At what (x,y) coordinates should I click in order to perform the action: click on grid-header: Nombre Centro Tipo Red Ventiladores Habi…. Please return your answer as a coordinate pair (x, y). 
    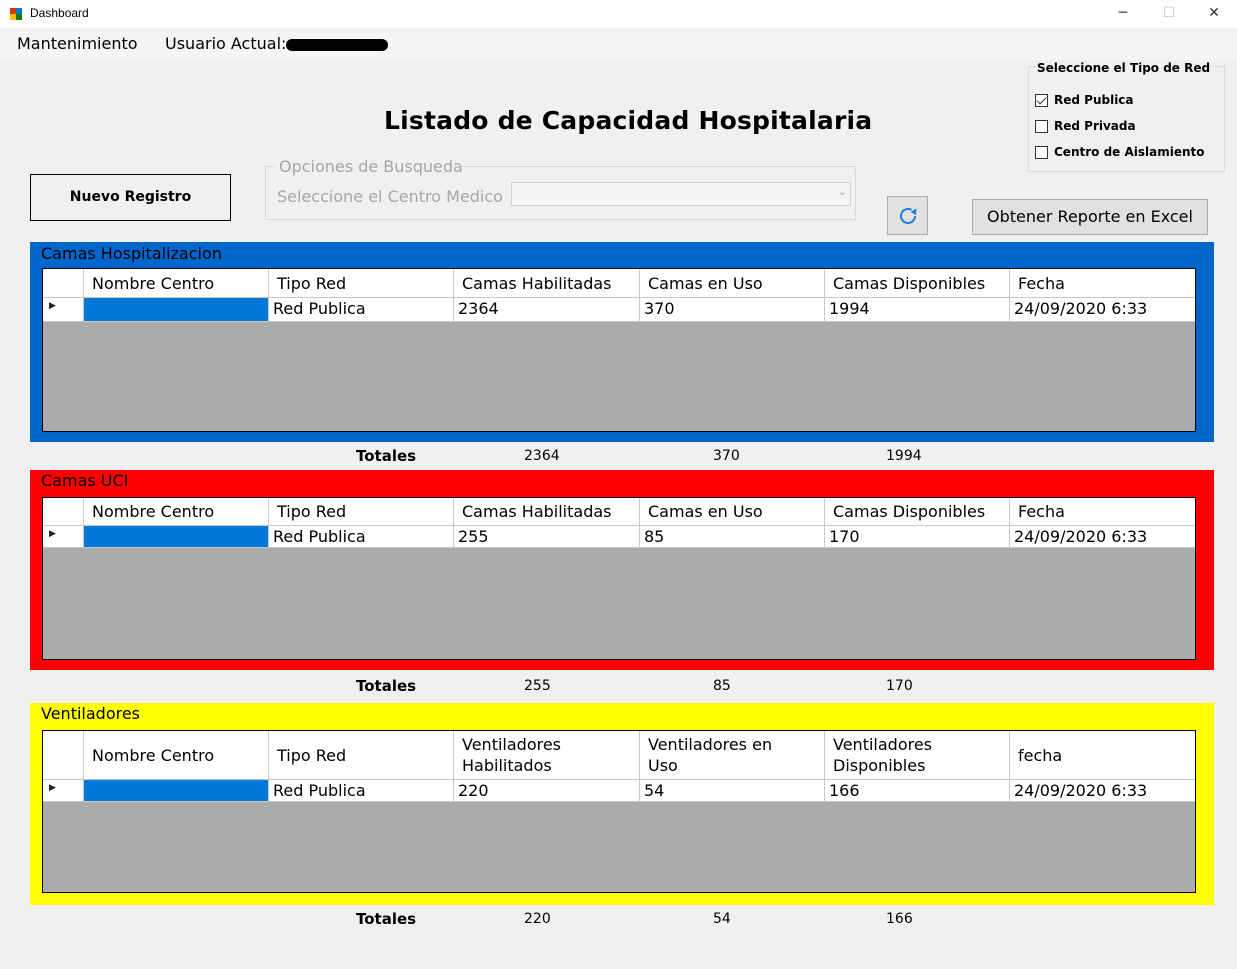
    Looking at the image, I should click on (619, 755).